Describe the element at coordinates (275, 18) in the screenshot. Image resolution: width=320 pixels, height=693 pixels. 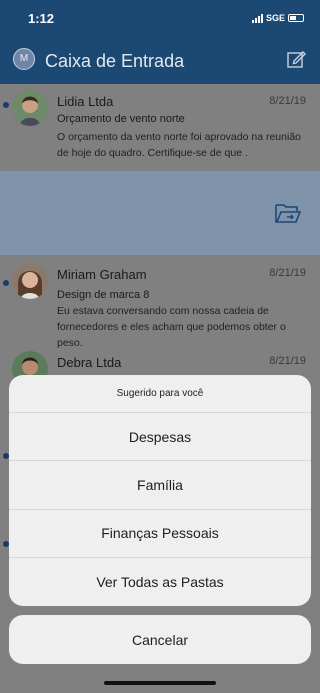
I see `carrier-label: SGE` at that location.